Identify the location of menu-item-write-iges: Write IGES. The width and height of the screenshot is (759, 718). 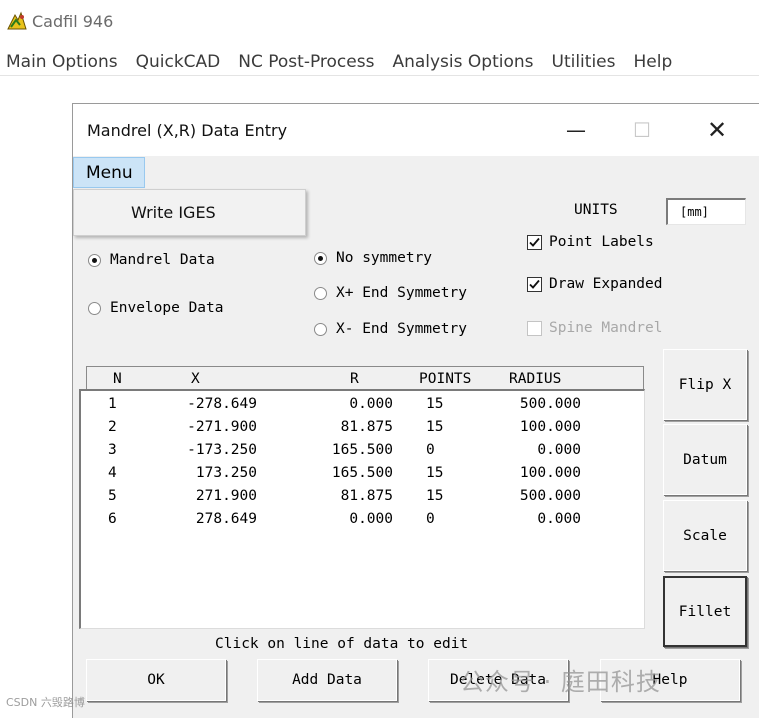
(173, 212).